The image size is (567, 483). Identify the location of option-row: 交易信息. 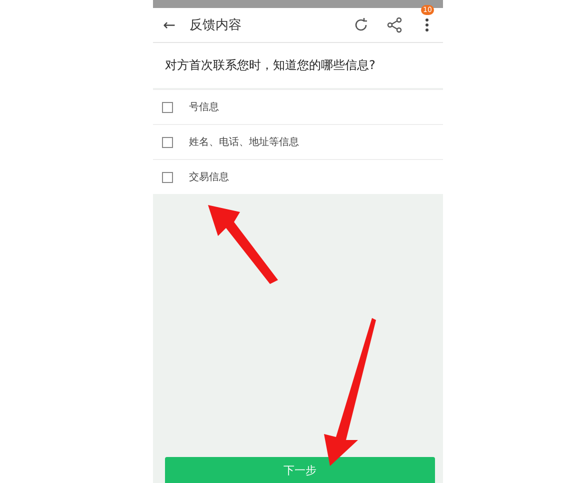
(298, 176).